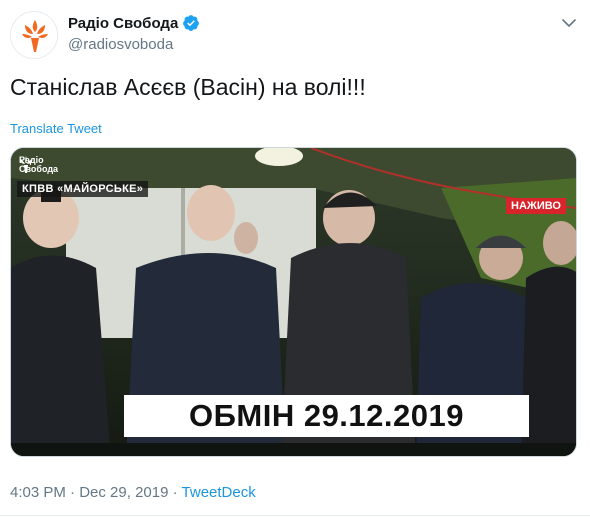 Image resolution: width=590 pixels, height=517 pixels. Describe the element at coordinates (38, 492) in the screenshot. I see `tweet-time: 4:03 PM` at that location.